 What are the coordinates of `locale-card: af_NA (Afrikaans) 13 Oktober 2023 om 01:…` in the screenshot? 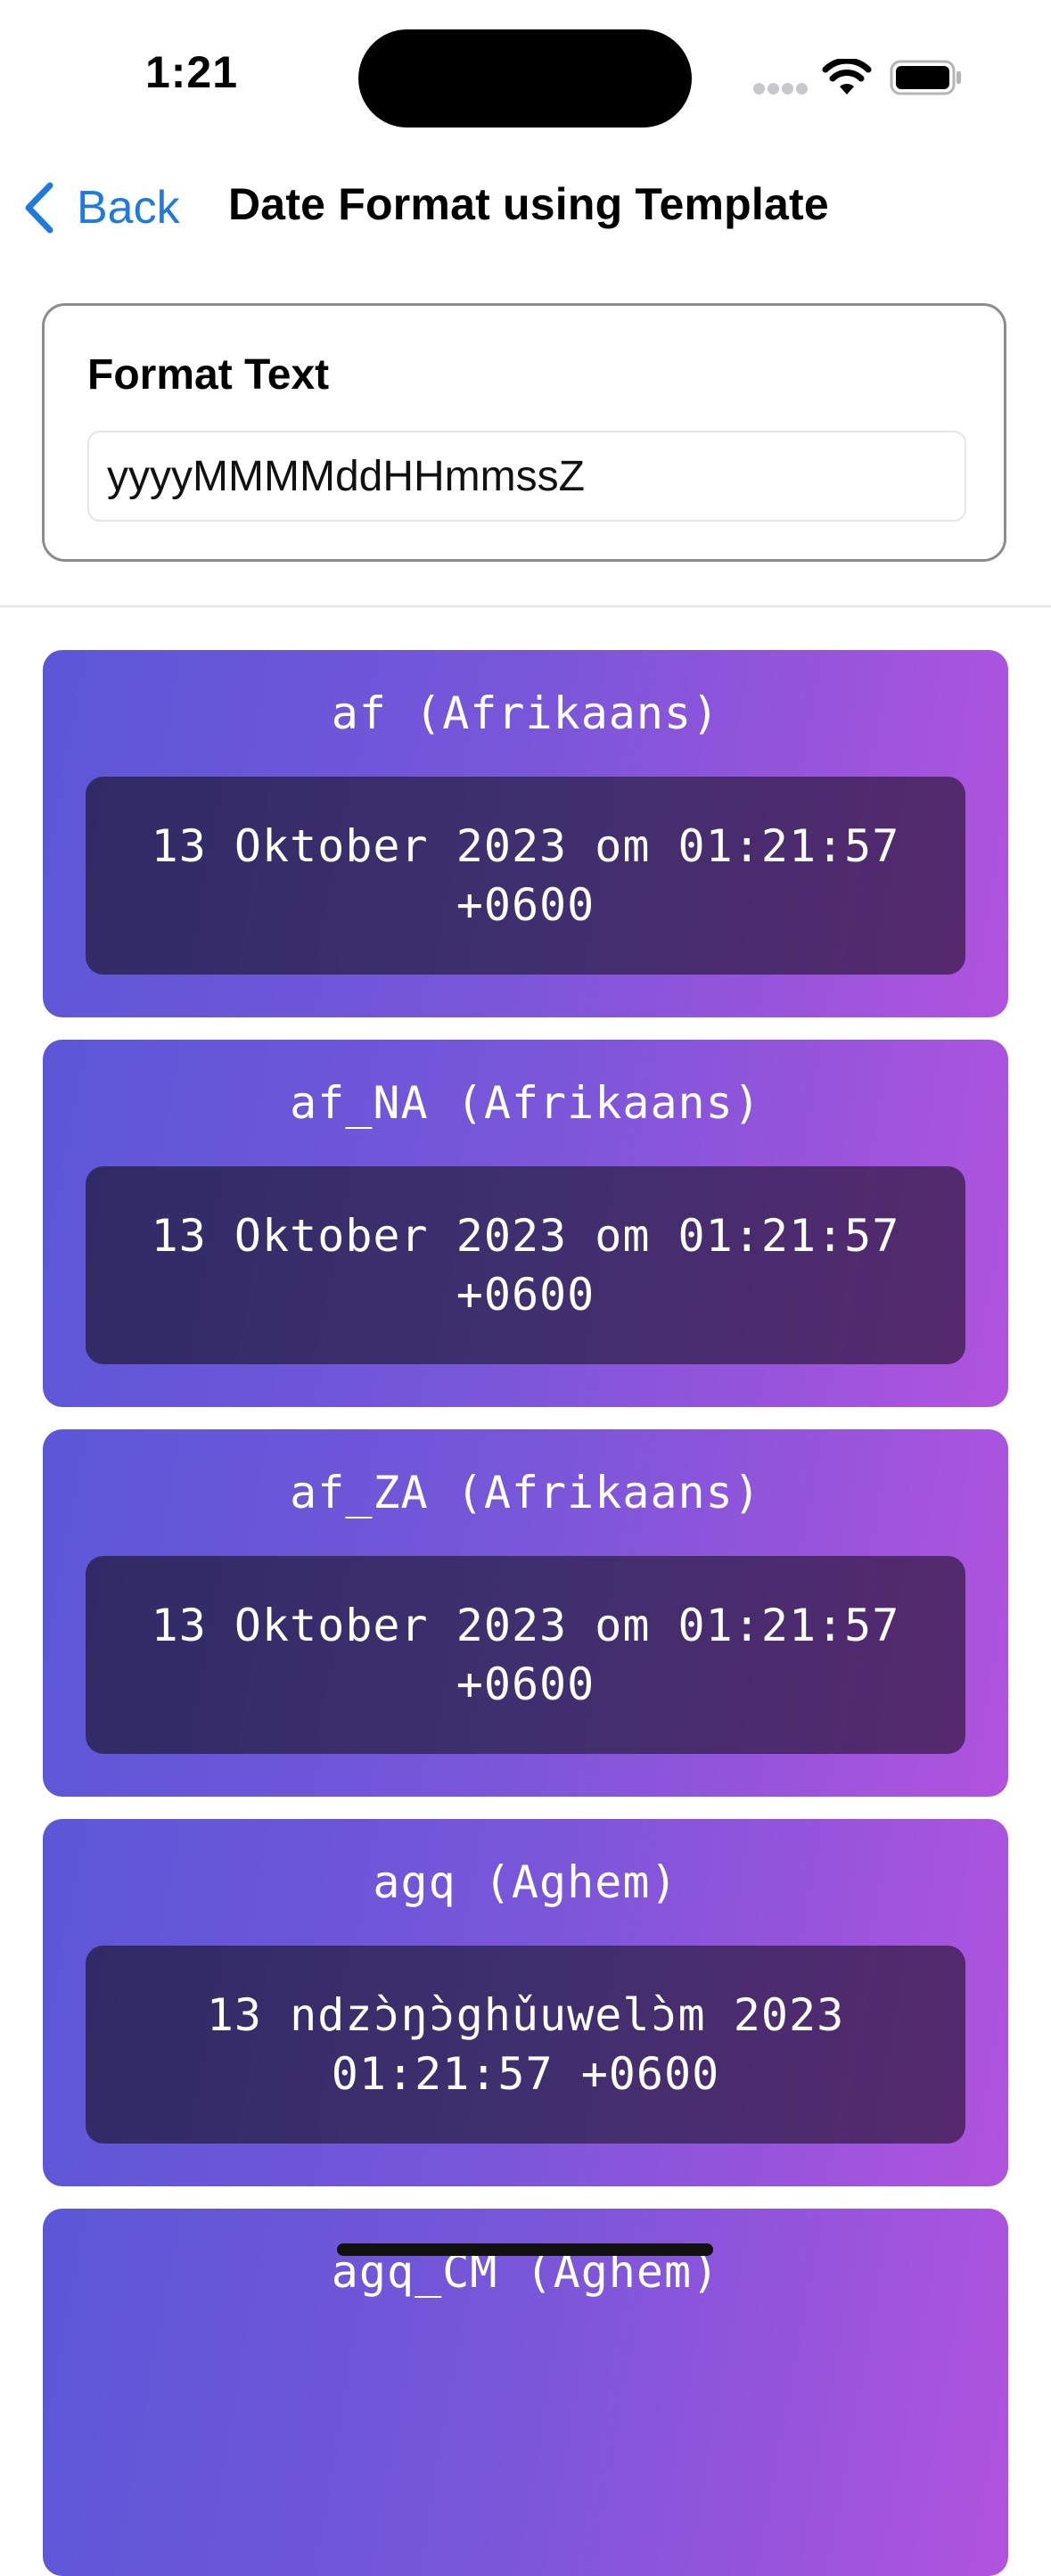 It's located at (525, 1223).